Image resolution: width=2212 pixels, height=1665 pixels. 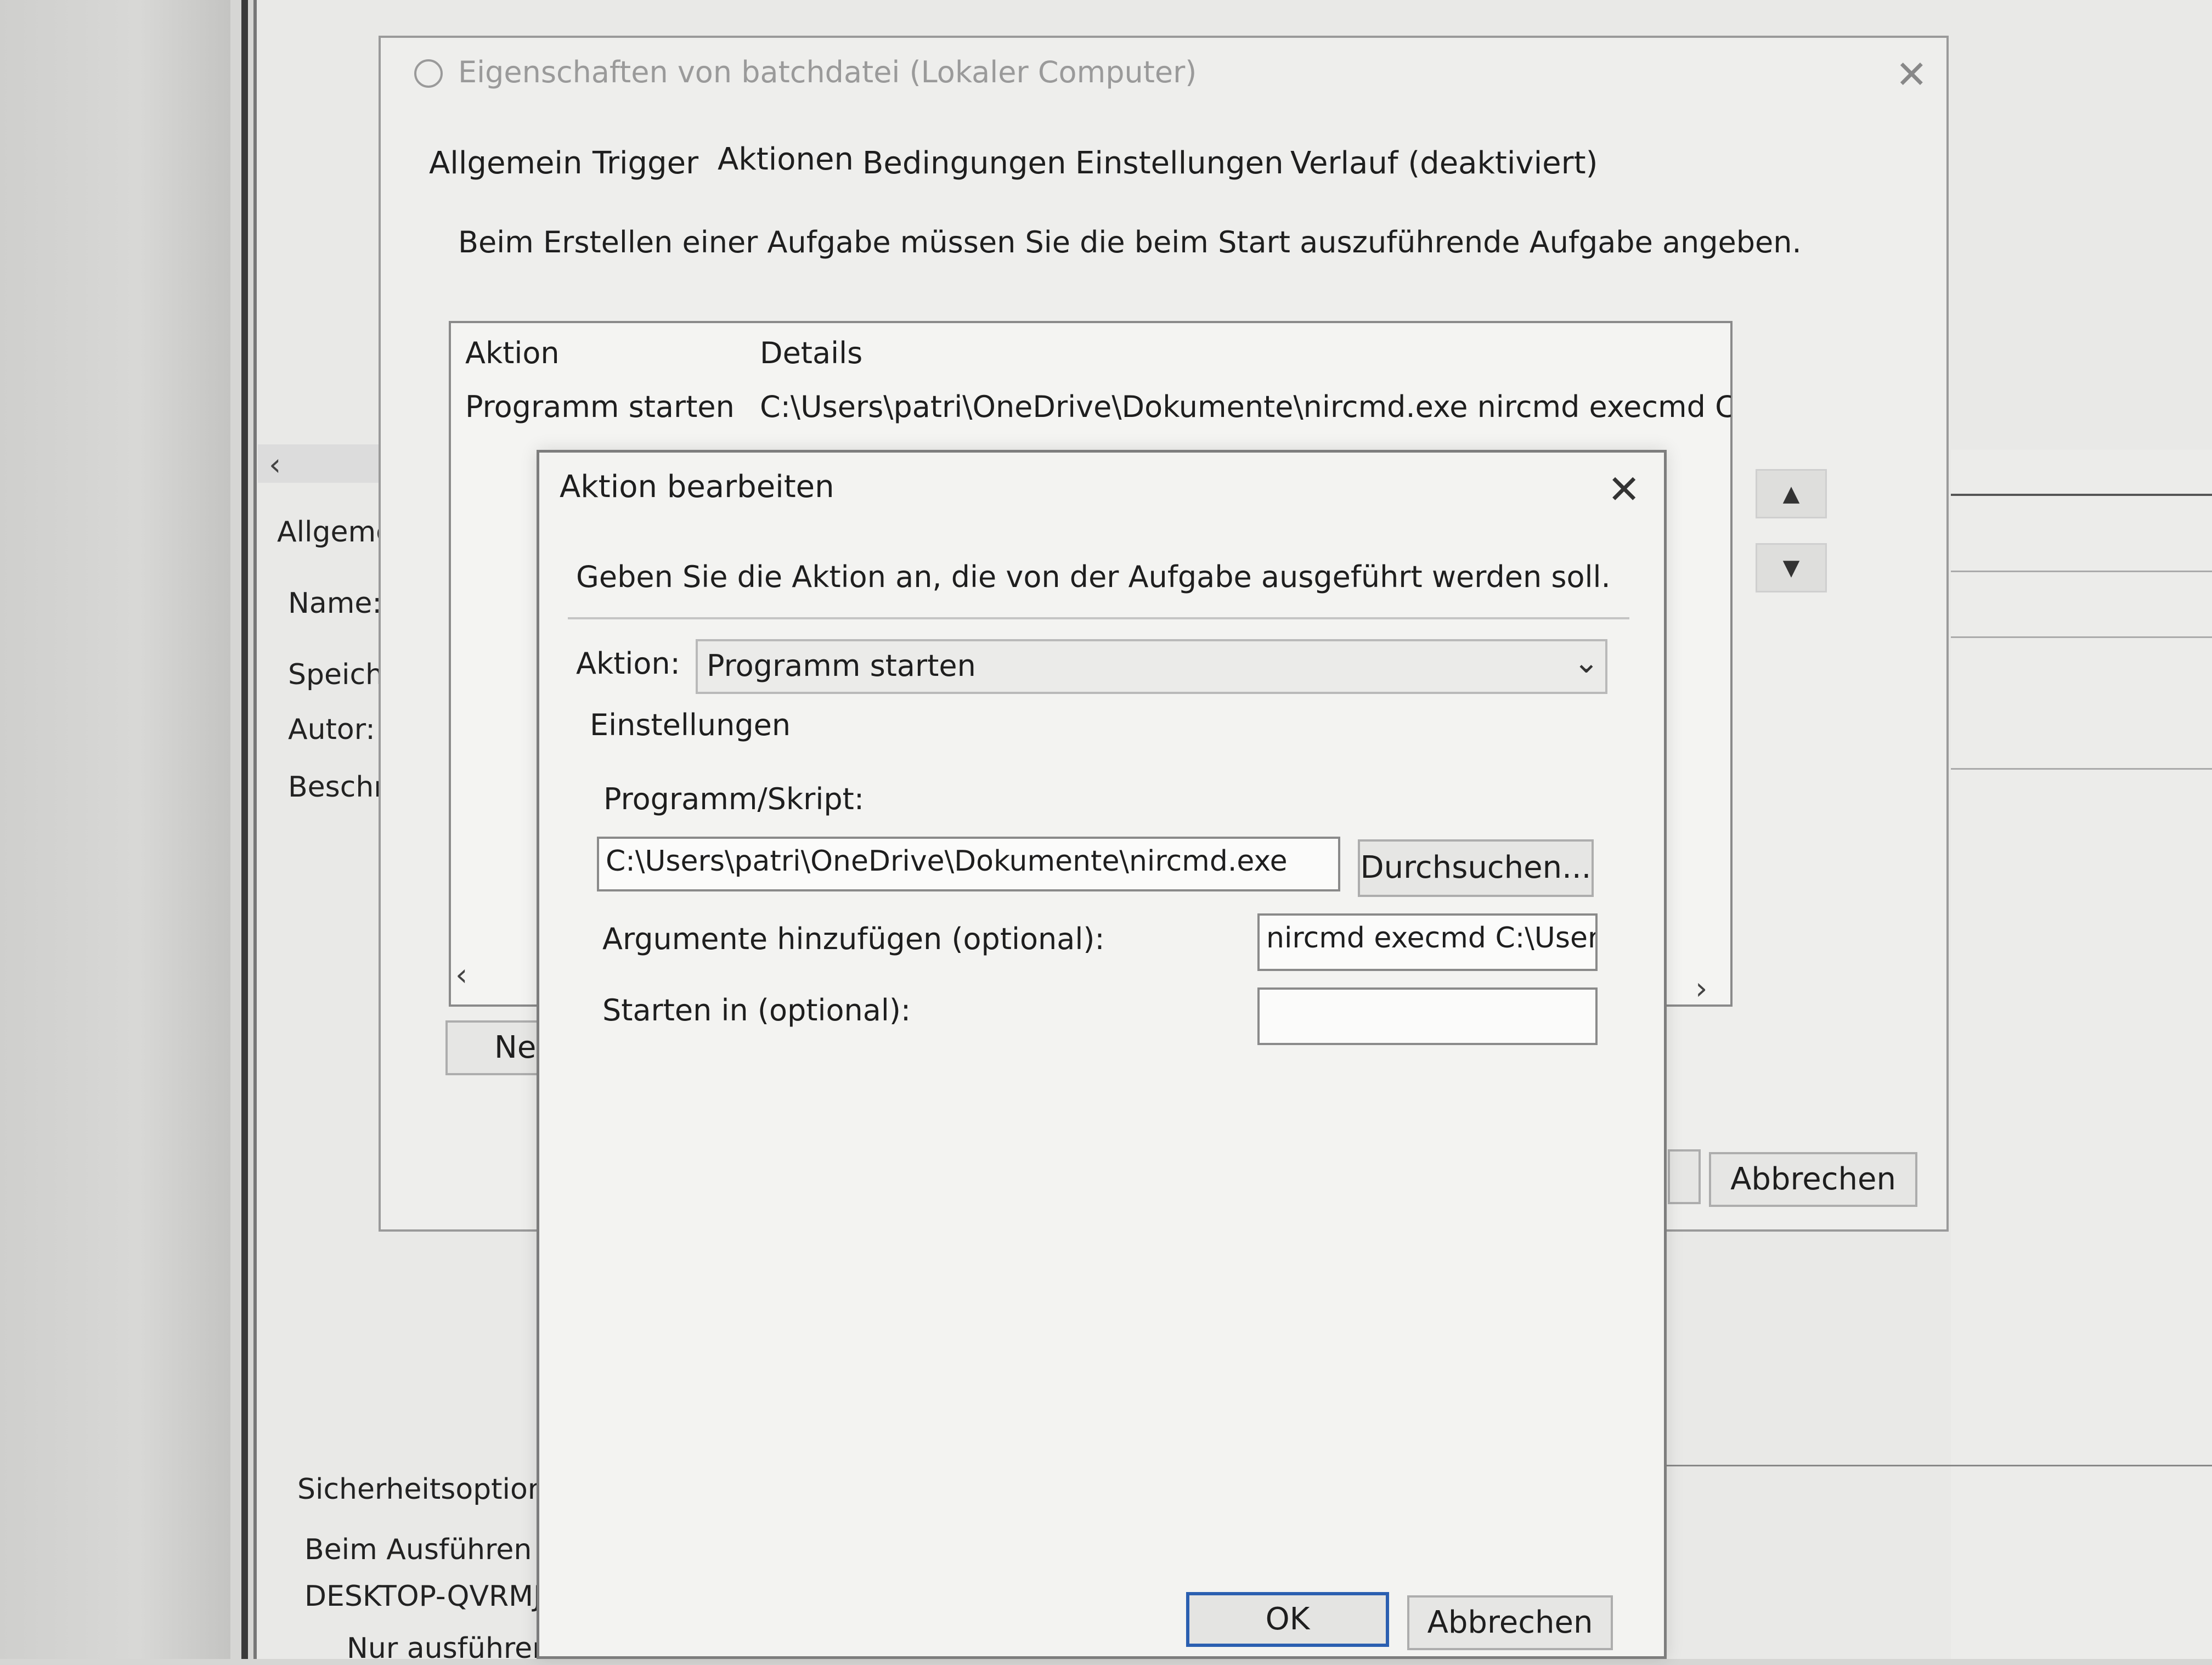 What do you see at coordinates (2081, 1054) in the screenshot?
I see `background-right-panel` at bounding box center [2081, 1054].